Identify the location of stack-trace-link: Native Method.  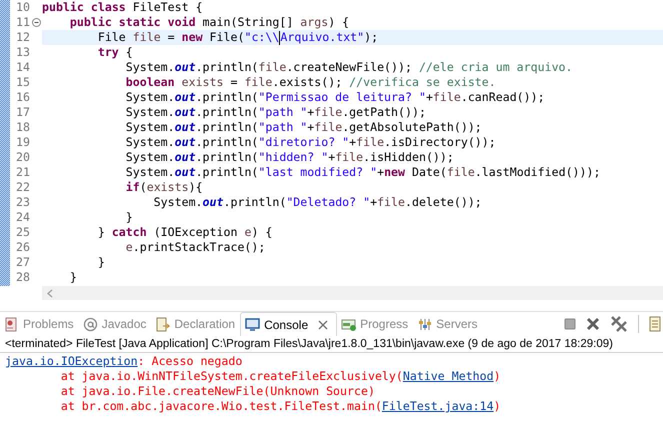
(448, 376).